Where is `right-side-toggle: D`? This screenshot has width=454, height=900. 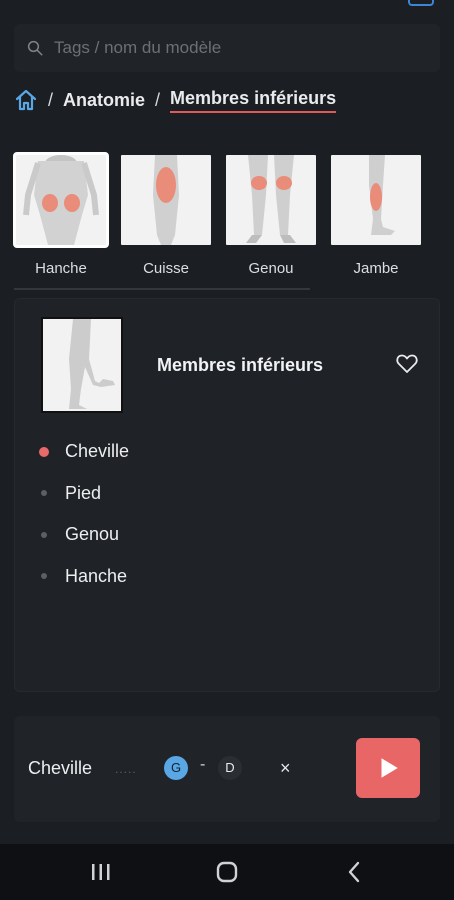
right-side-toggle: D is located at coordinates (230, 768).